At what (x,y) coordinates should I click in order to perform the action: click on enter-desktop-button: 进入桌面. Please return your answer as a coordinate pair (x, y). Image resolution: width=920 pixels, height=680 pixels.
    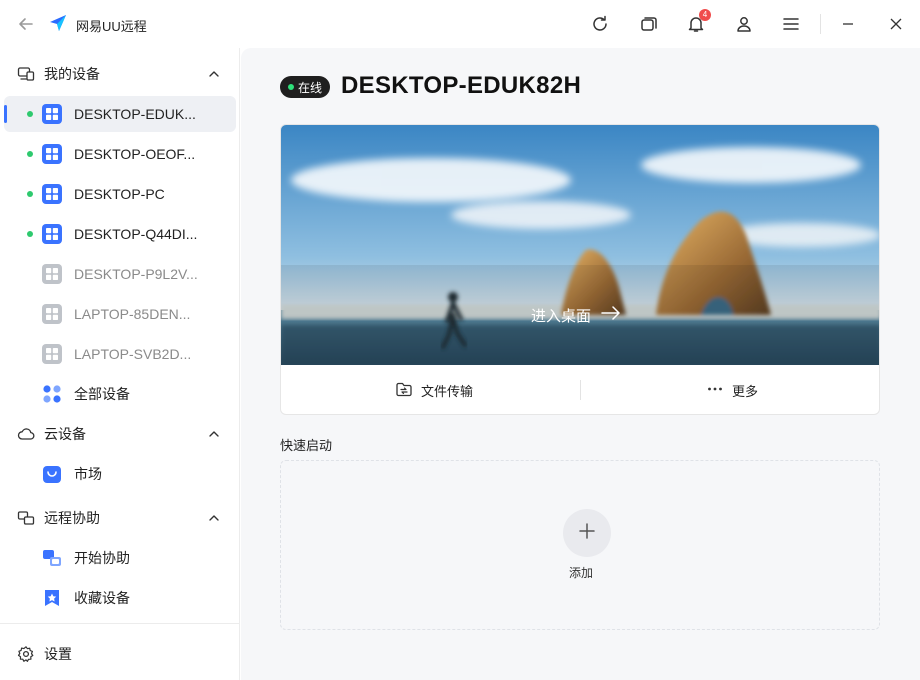
    Looking at the image, I should click on (576, 315).